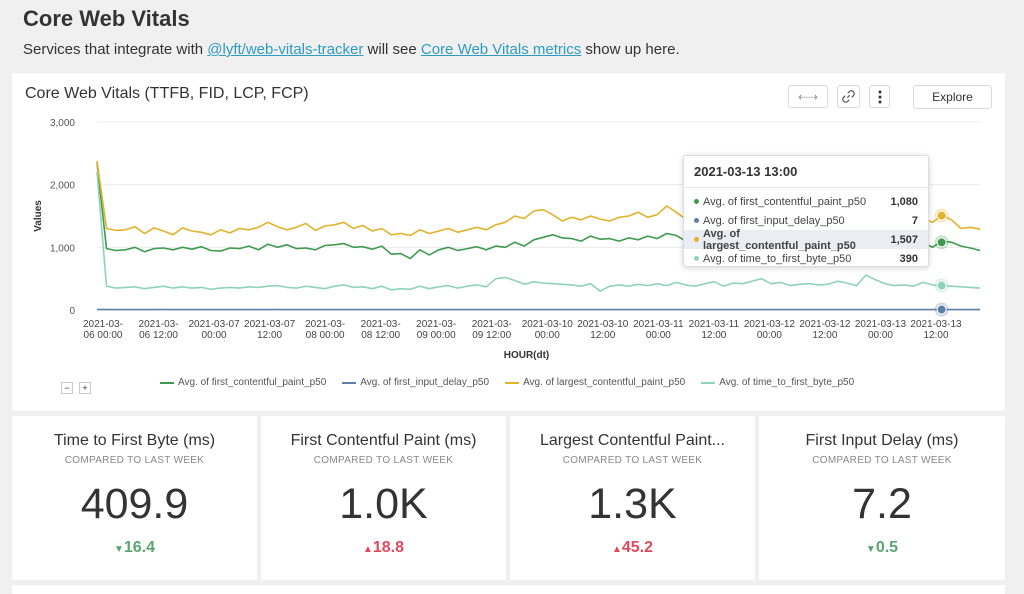  What do you see at coordinates (904, 201) in the screenshot?
I see `tooltip-series-value: 1,080` at bounding box center [904, 201].